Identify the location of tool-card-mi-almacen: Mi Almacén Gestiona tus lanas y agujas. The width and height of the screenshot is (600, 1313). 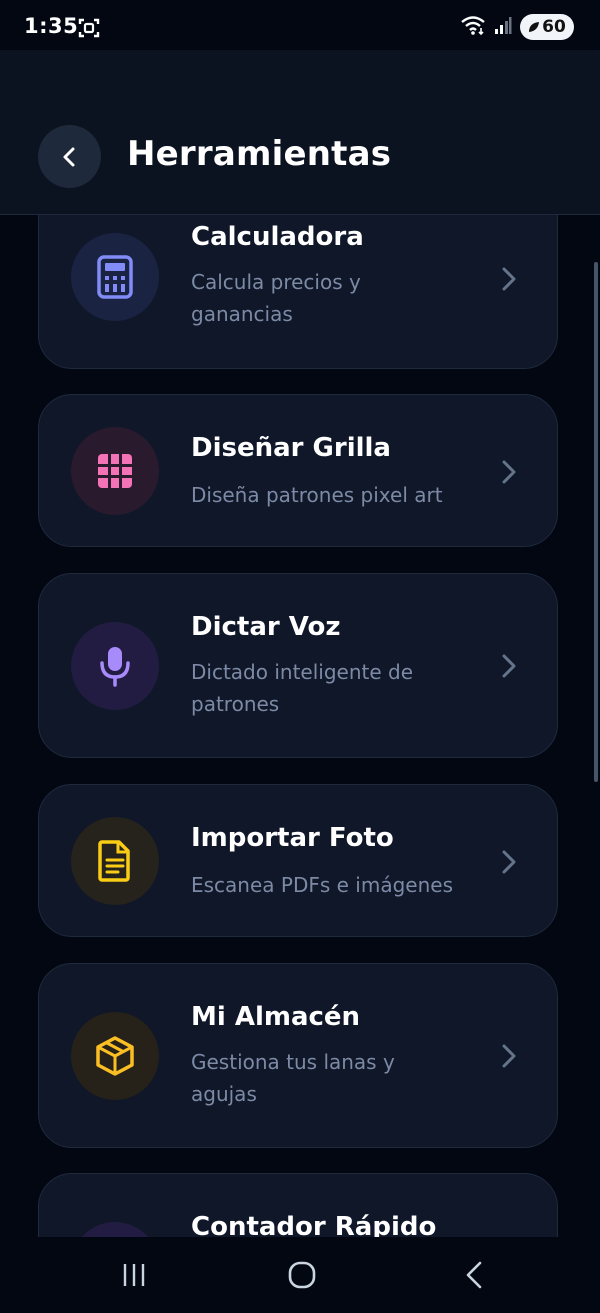
(298, 1055).